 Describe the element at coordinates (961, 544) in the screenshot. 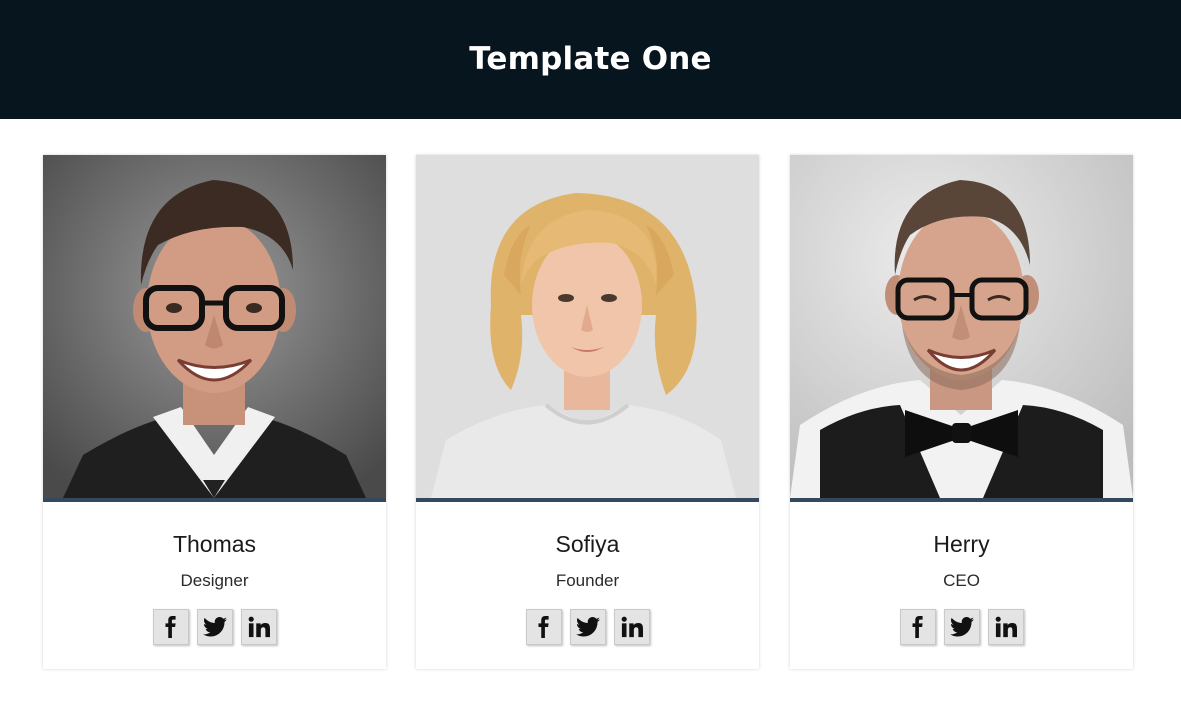

I see `member-name: Herry` at that location.